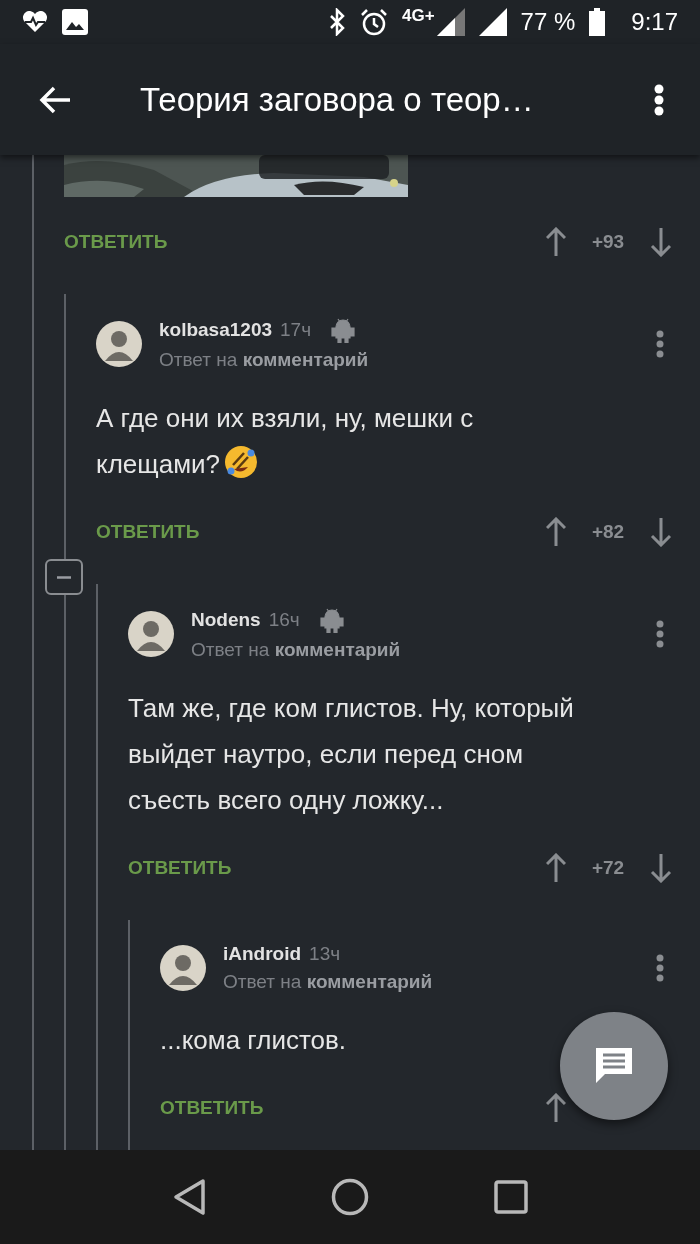  I want to click on minus-icon, so click(64, 577).